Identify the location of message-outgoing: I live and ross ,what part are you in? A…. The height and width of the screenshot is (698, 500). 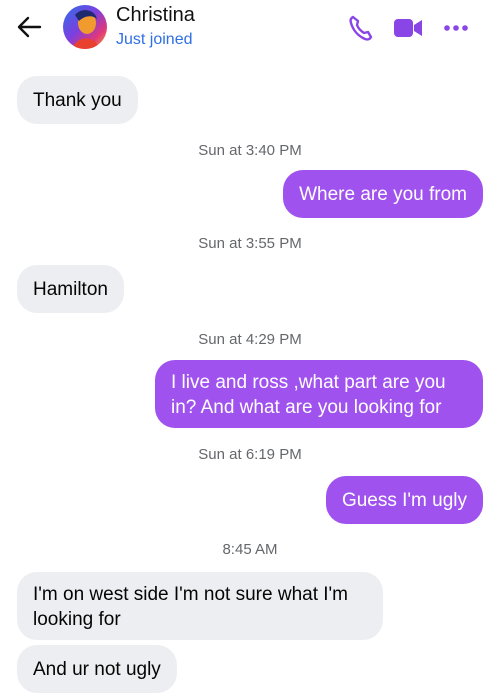
(319, 394).